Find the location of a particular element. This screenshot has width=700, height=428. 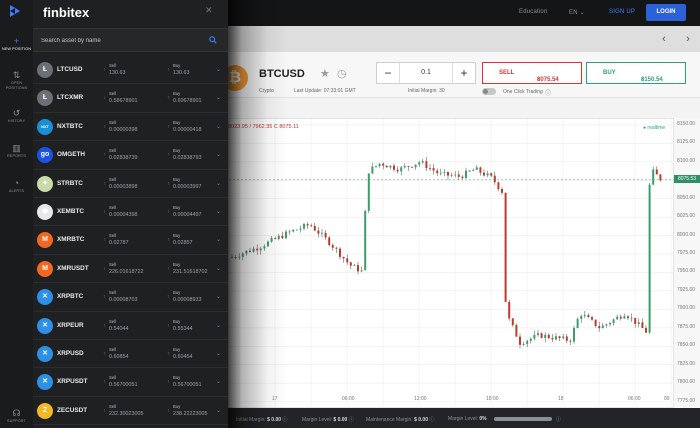

asset-row-strbtc: ✦ STRBTC ↑ Sell 0.00003898 ↑ Buy 0.00003997 ⌄ is located at coordinates (130, 184).